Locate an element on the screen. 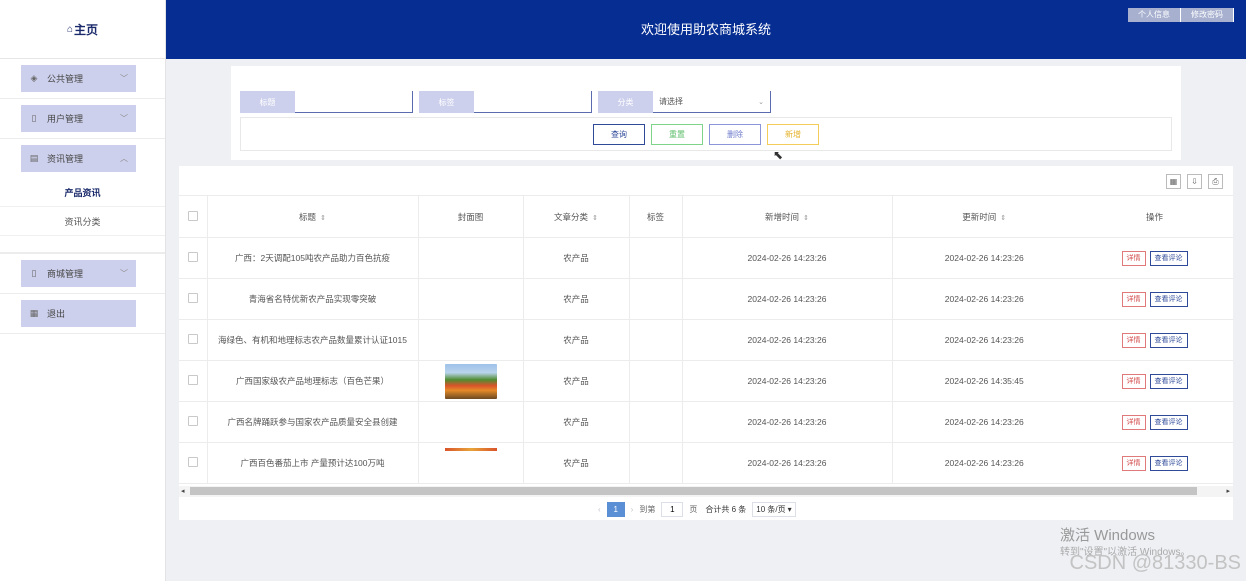  sidebar-item-public: ◈ 公共管理 ﹀ is located at coordinates (78, 78).